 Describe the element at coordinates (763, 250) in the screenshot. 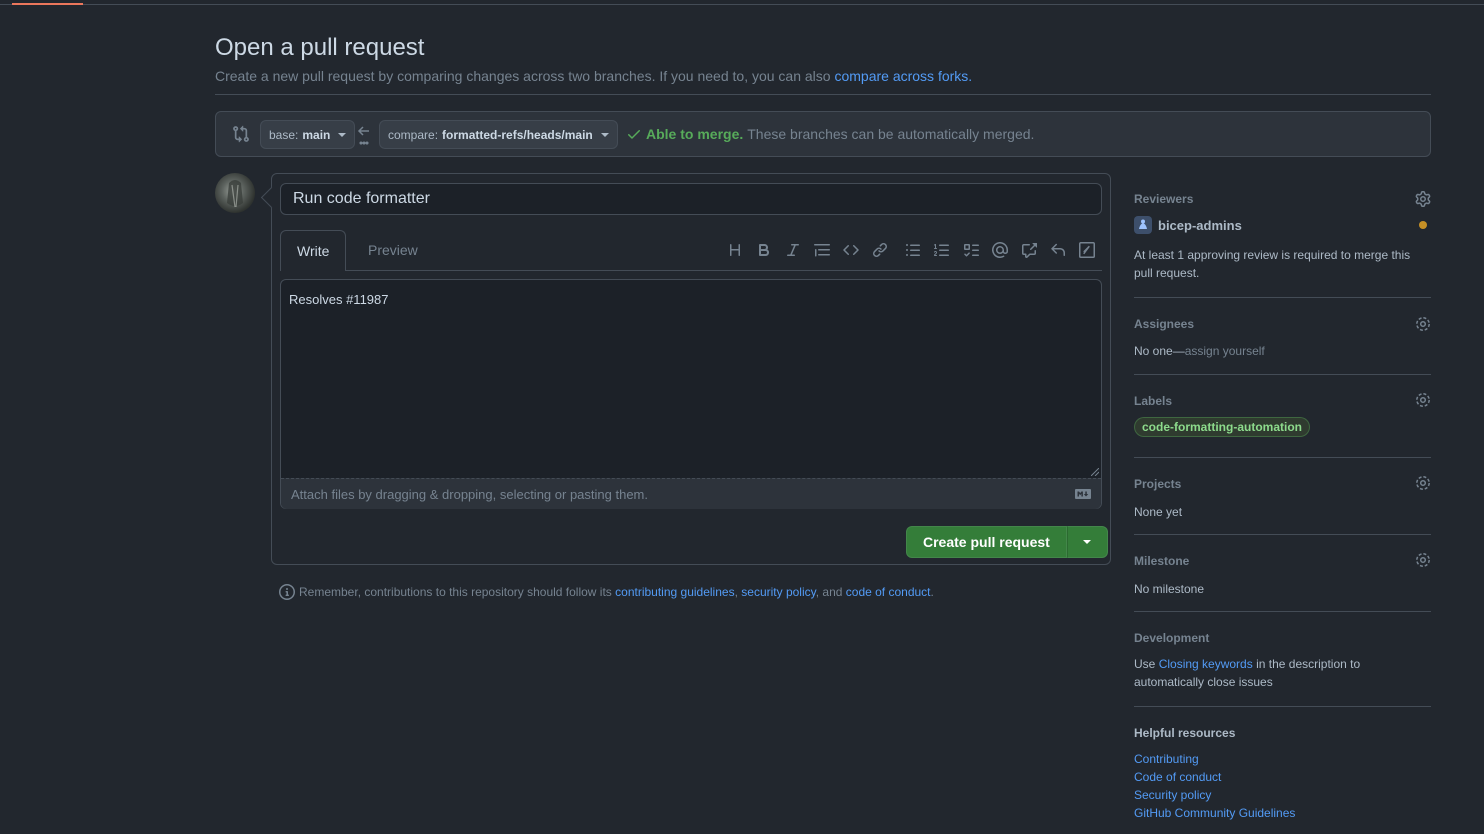

I see `bold-icon` at that location.